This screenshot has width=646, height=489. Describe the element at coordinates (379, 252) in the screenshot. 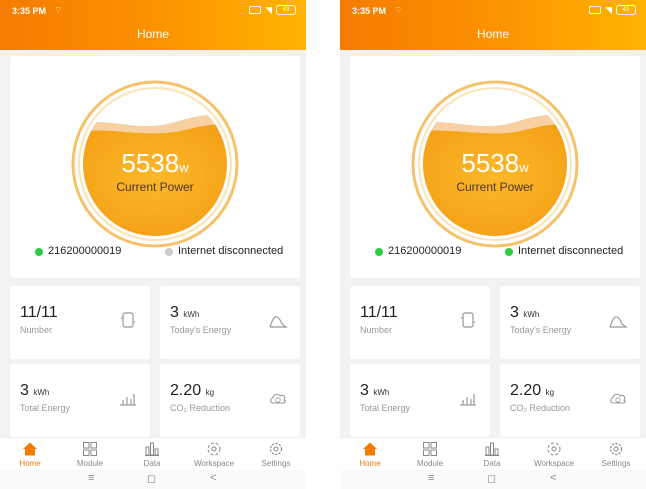

I see `device-status-dot` at that location.